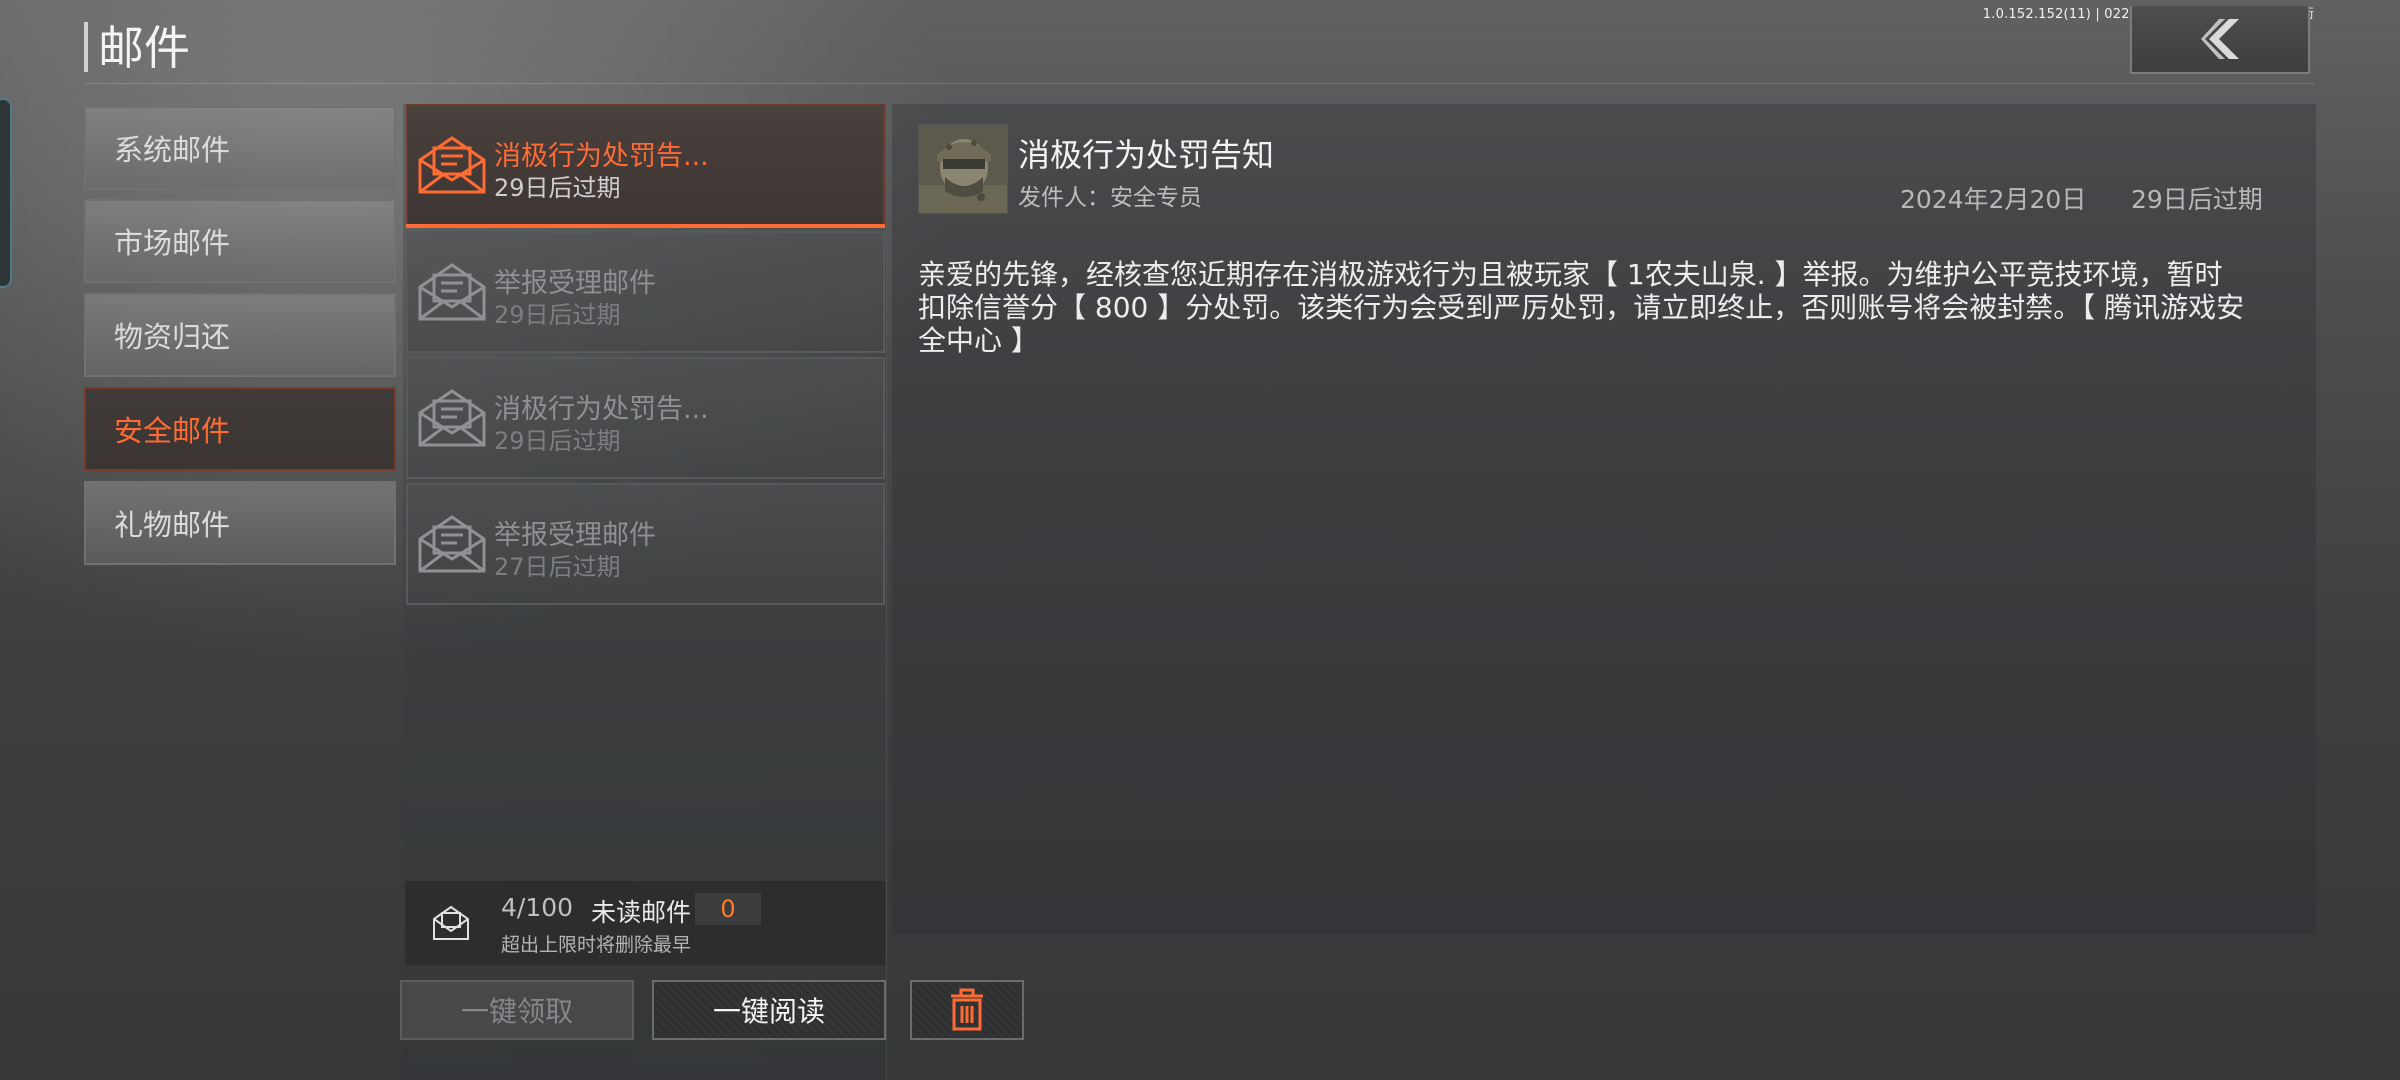  Describe the element at coordinates (1199, 83) in the screenshot. I see `header-divider` at that location.